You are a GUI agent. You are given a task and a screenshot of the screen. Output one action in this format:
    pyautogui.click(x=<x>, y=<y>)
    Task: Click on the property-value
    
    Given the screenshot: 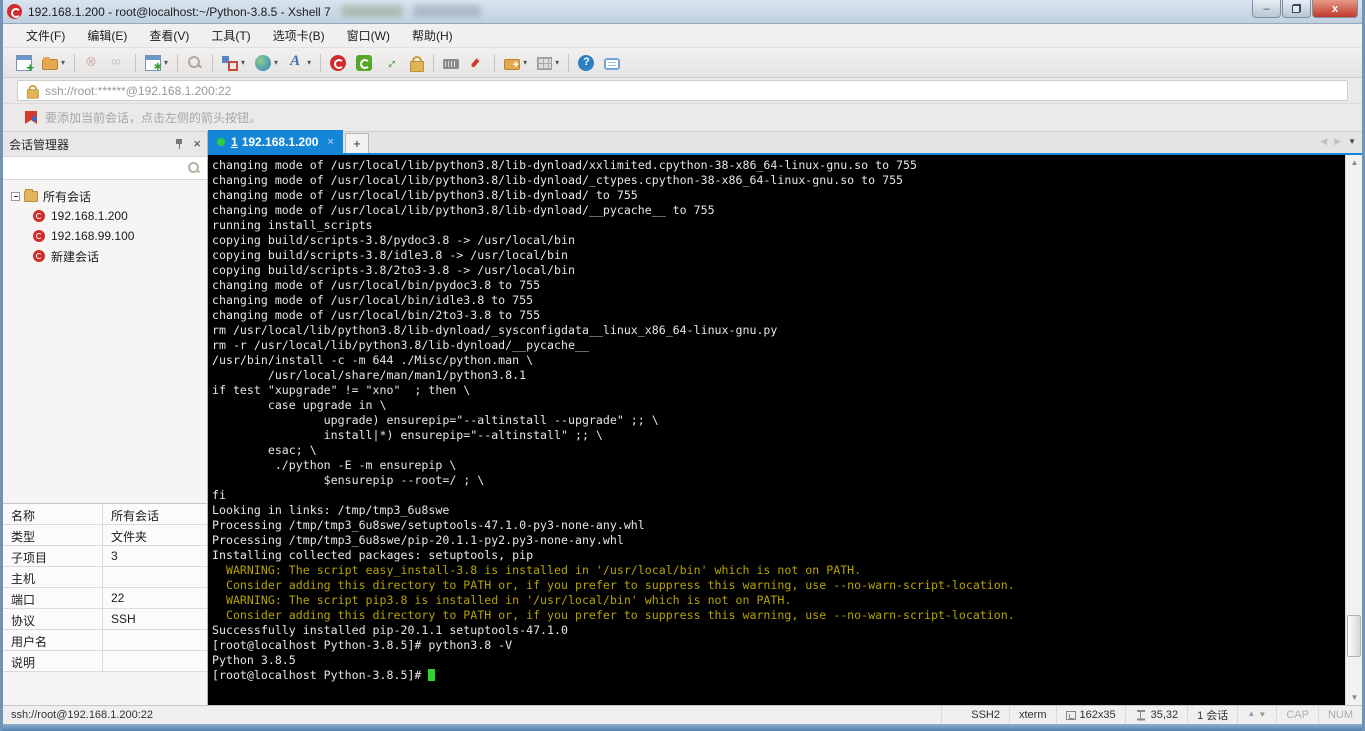 What is the action you would take?
    pyautogui.click(x=155, y=640)
    